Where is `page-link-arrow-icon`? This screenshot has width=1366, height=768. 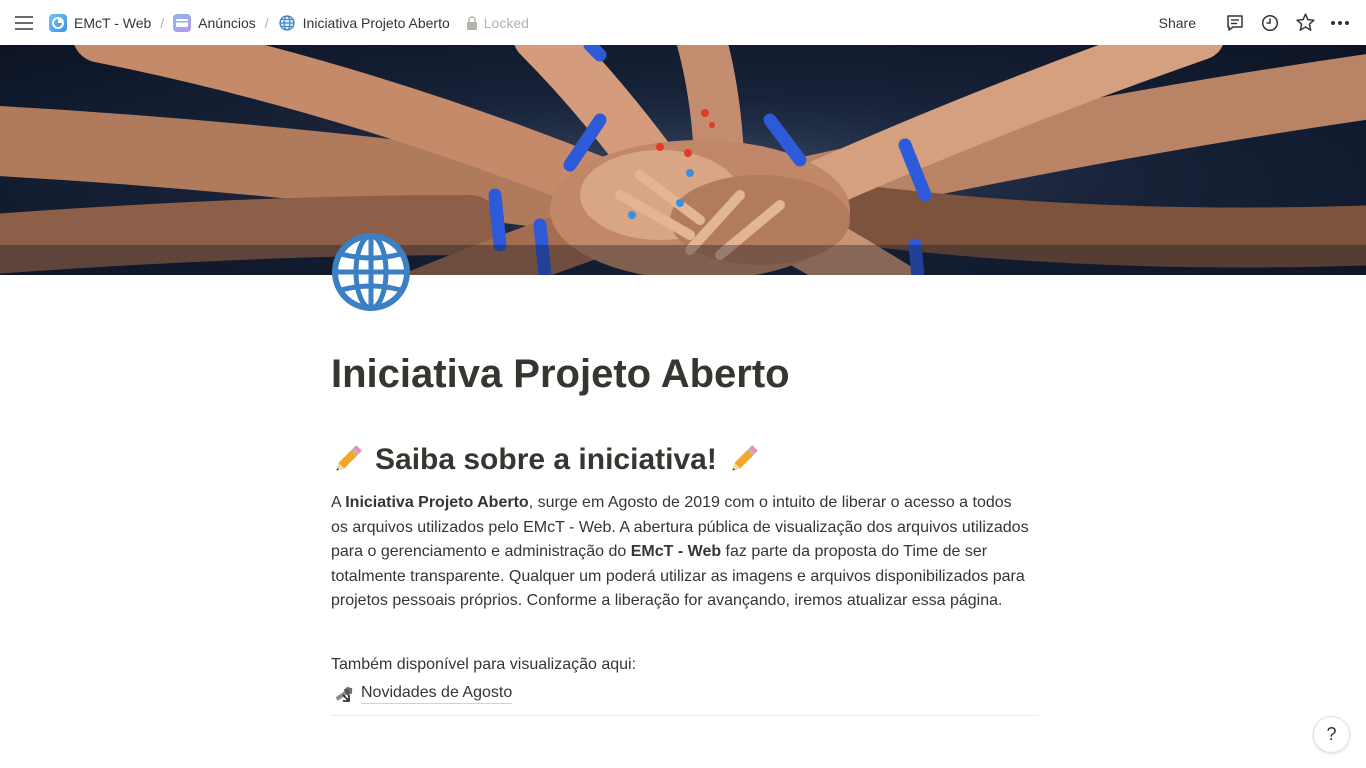
page-link-arrow-icon is located at coordinates (344, 694).